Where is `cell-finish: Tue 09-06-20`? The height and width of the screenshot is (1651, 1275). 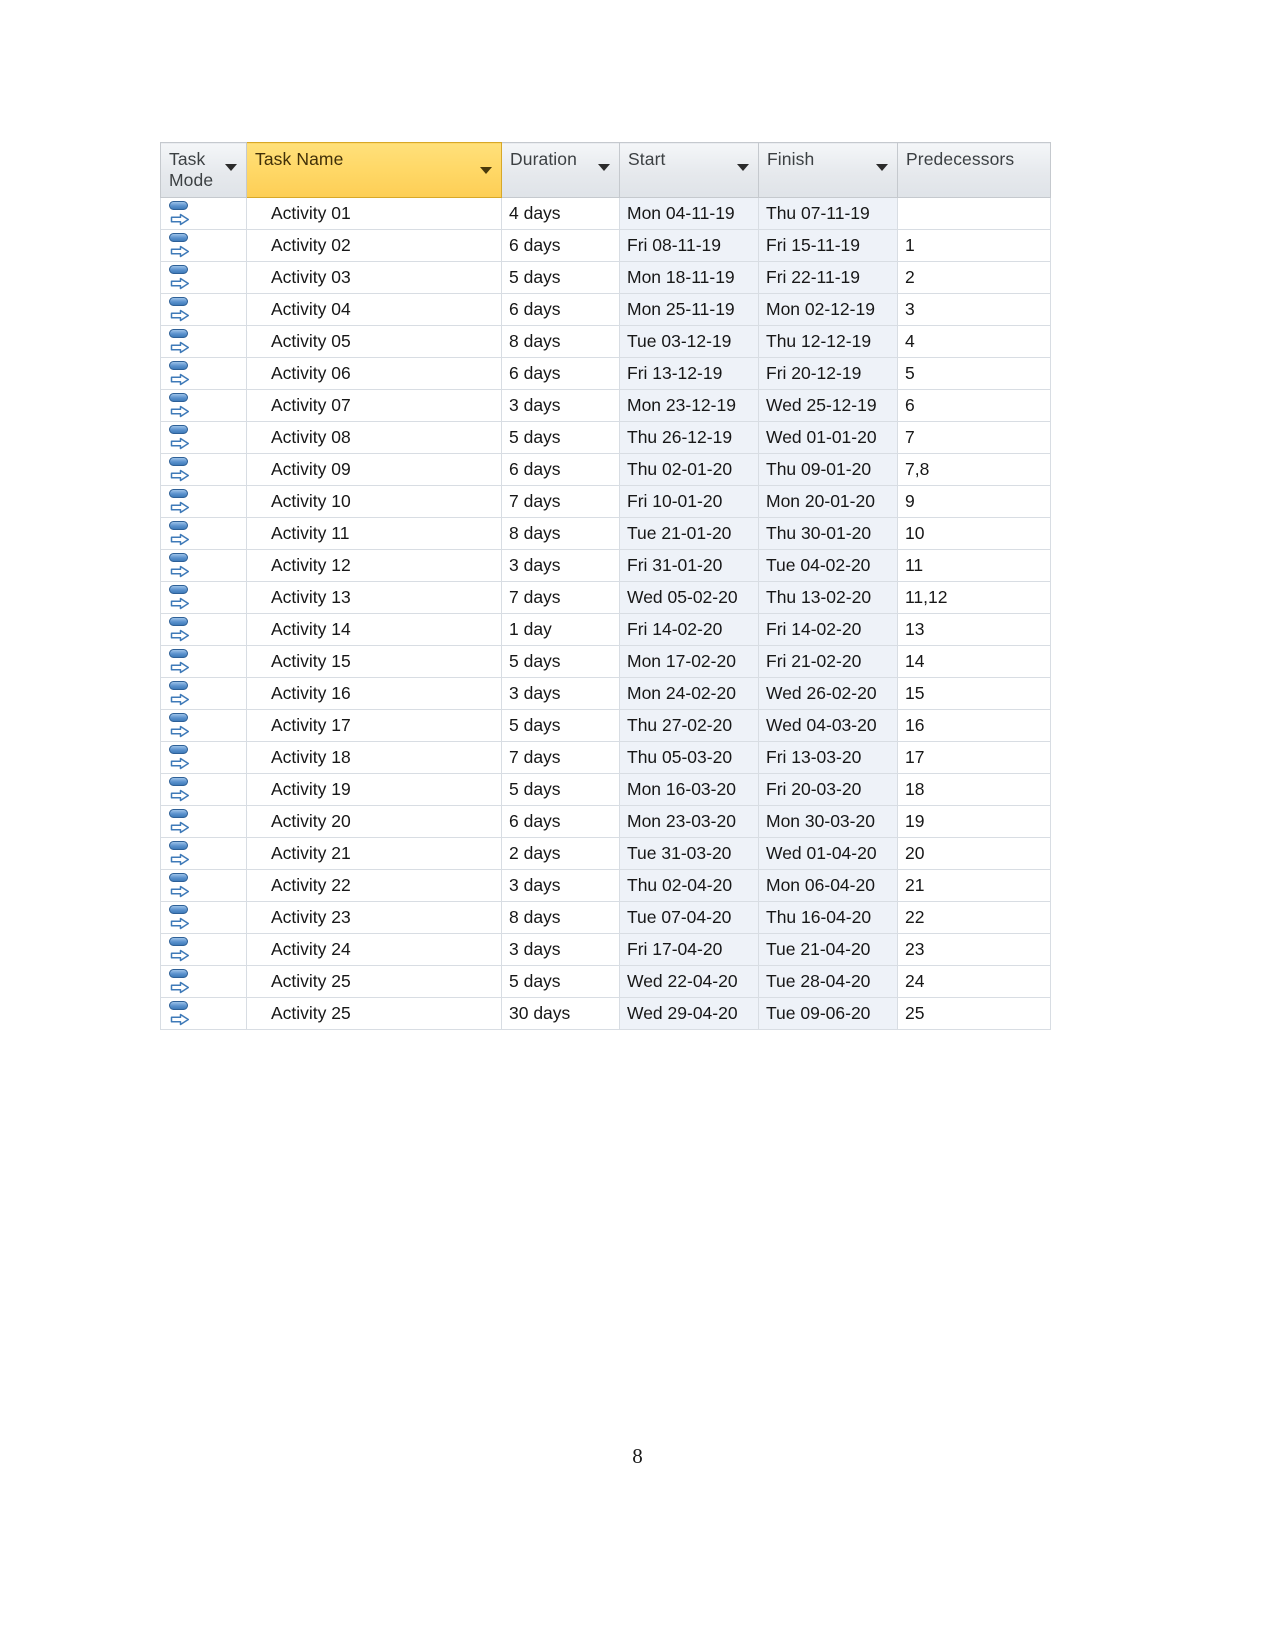
cell-finish: Tue 09-06-20 is located at coordinates (828, 1013).